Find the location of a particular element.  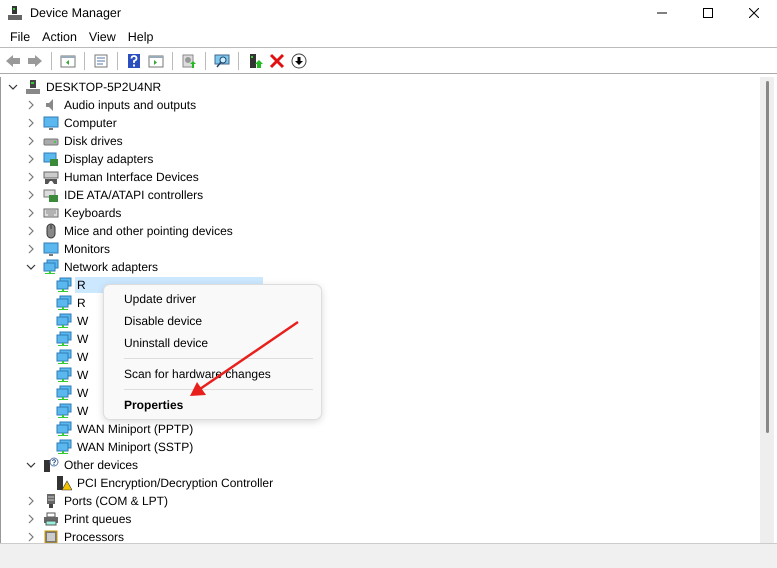

computer-icon is located at coordinates (33, 87).